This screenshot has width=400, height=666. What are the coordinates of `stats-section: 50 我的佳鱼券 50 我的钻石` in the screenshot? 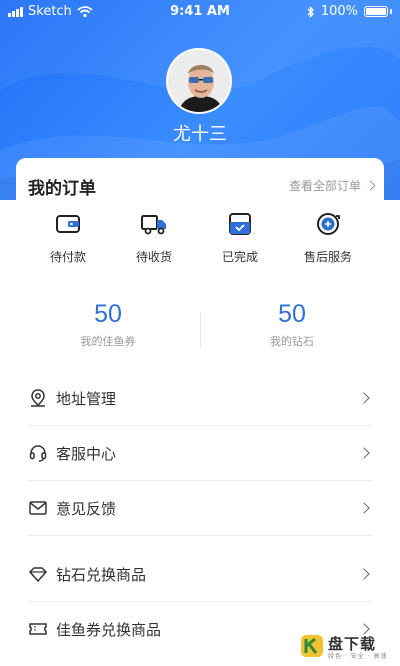 It's located at (200, 330).